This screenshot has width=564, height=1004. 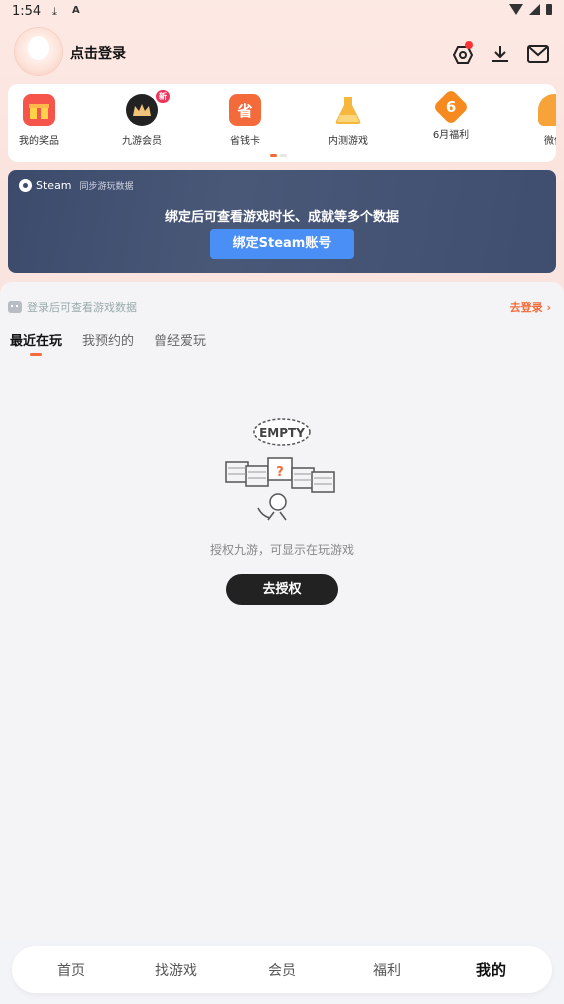 I want to click on steam-brand: Steam 同步游玩数据, so click(x=76, y=185).